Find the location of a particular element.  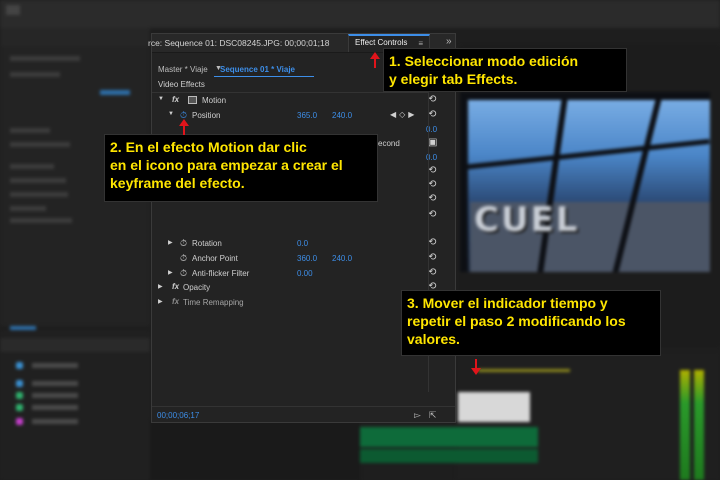

position-x-value: 365.0 is located at coordinates (307, 115).